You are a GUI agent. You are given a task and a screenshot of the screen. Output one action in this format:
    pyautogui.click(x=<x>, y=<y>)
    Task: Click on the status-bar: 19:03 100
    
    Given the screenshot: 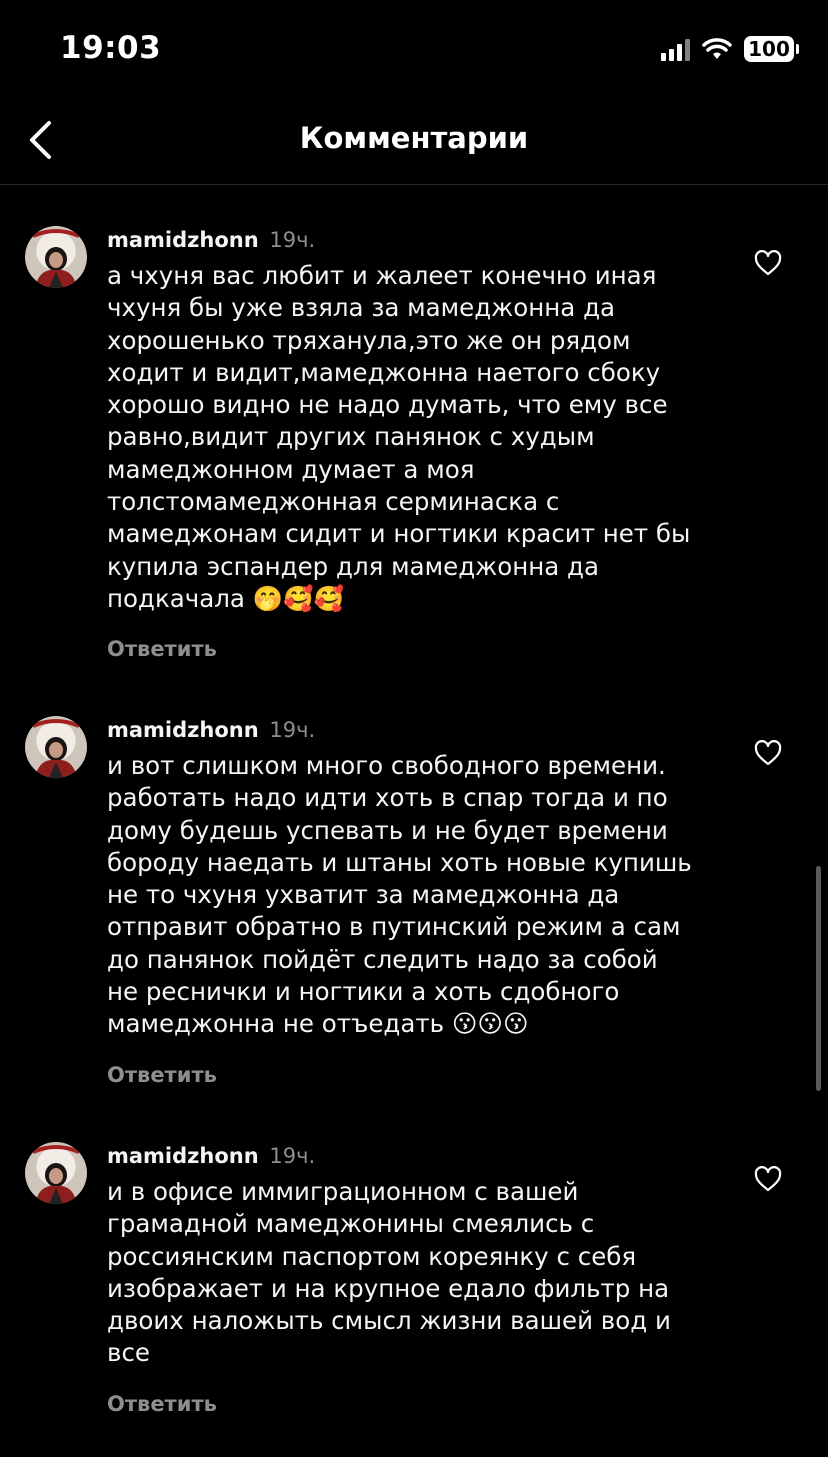 What is the action you would take?
    pyautogui.click(x=414, y=50)
    